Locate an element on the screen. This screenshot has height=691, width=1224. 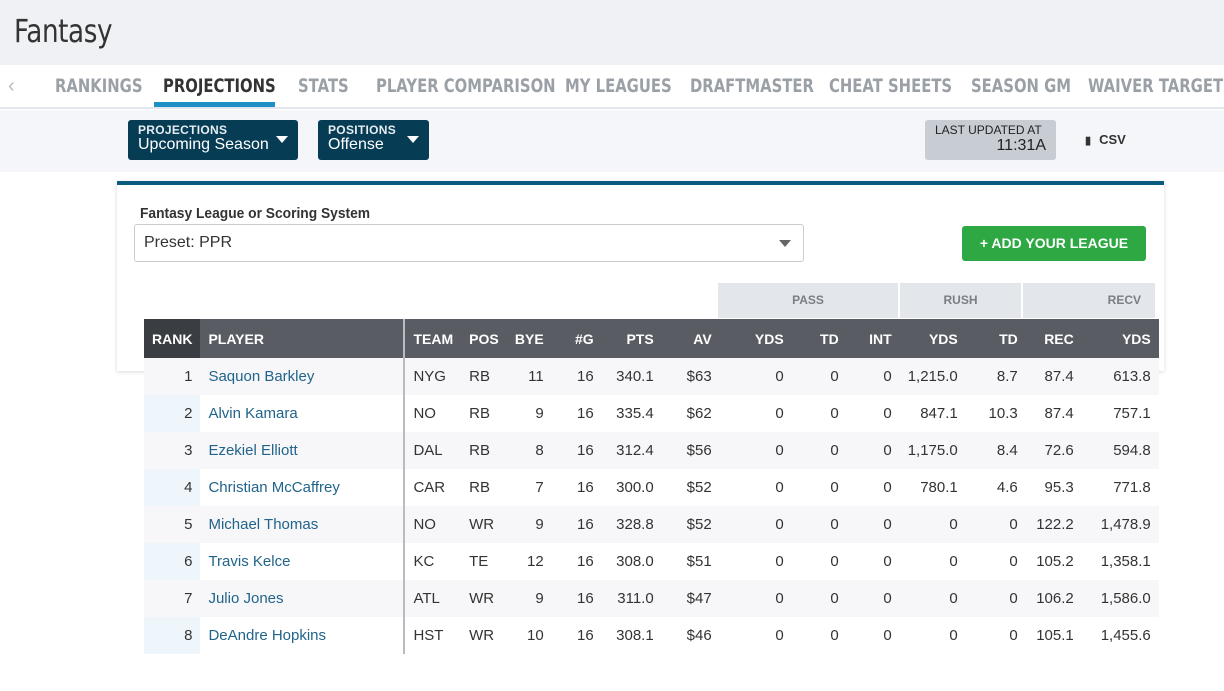
group-header-rush: RUSH is located at coordinates (960, 300).